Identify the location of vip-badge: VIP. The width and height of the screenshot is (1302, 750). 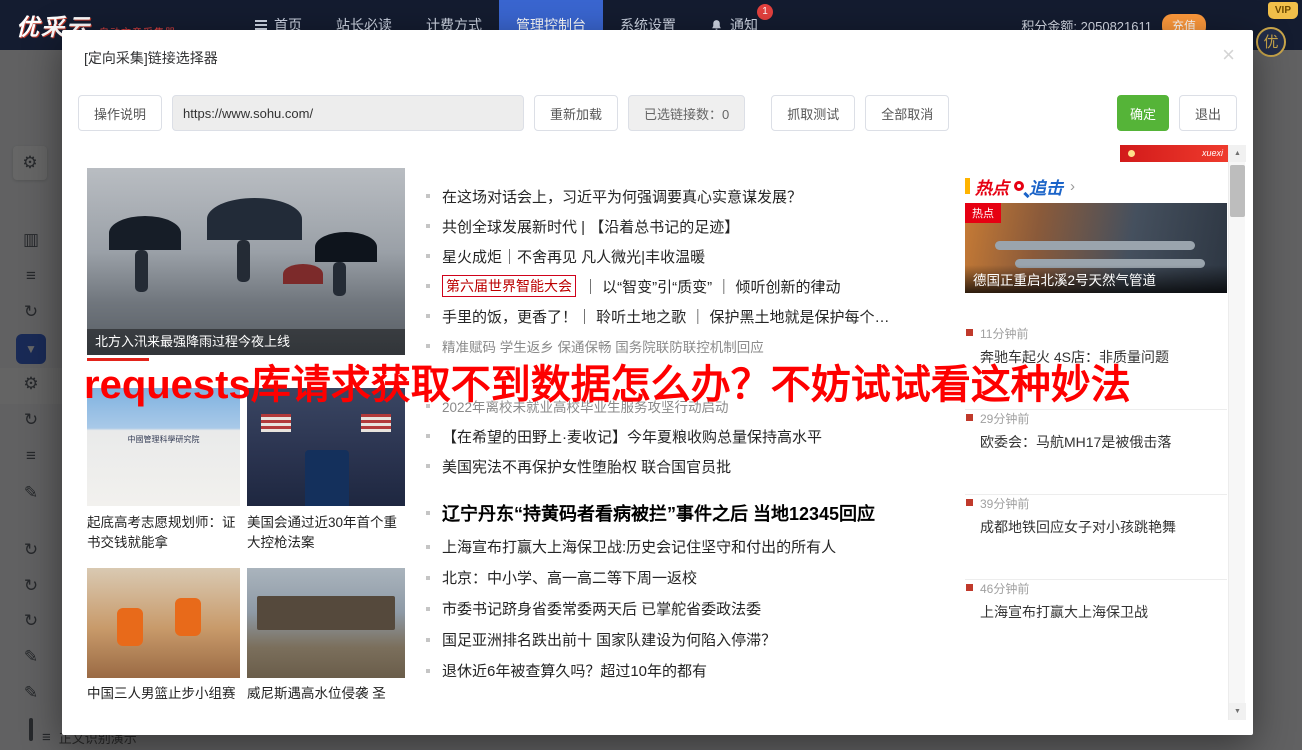
(1282, 10).